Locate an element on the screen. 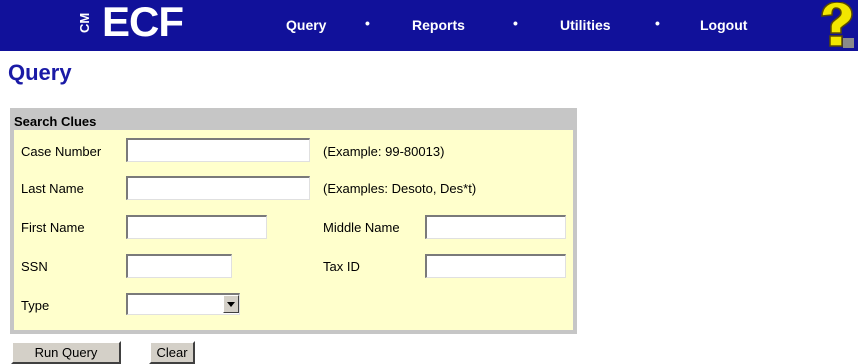  first-name-label: First Name is located at coordinates (53, 227).